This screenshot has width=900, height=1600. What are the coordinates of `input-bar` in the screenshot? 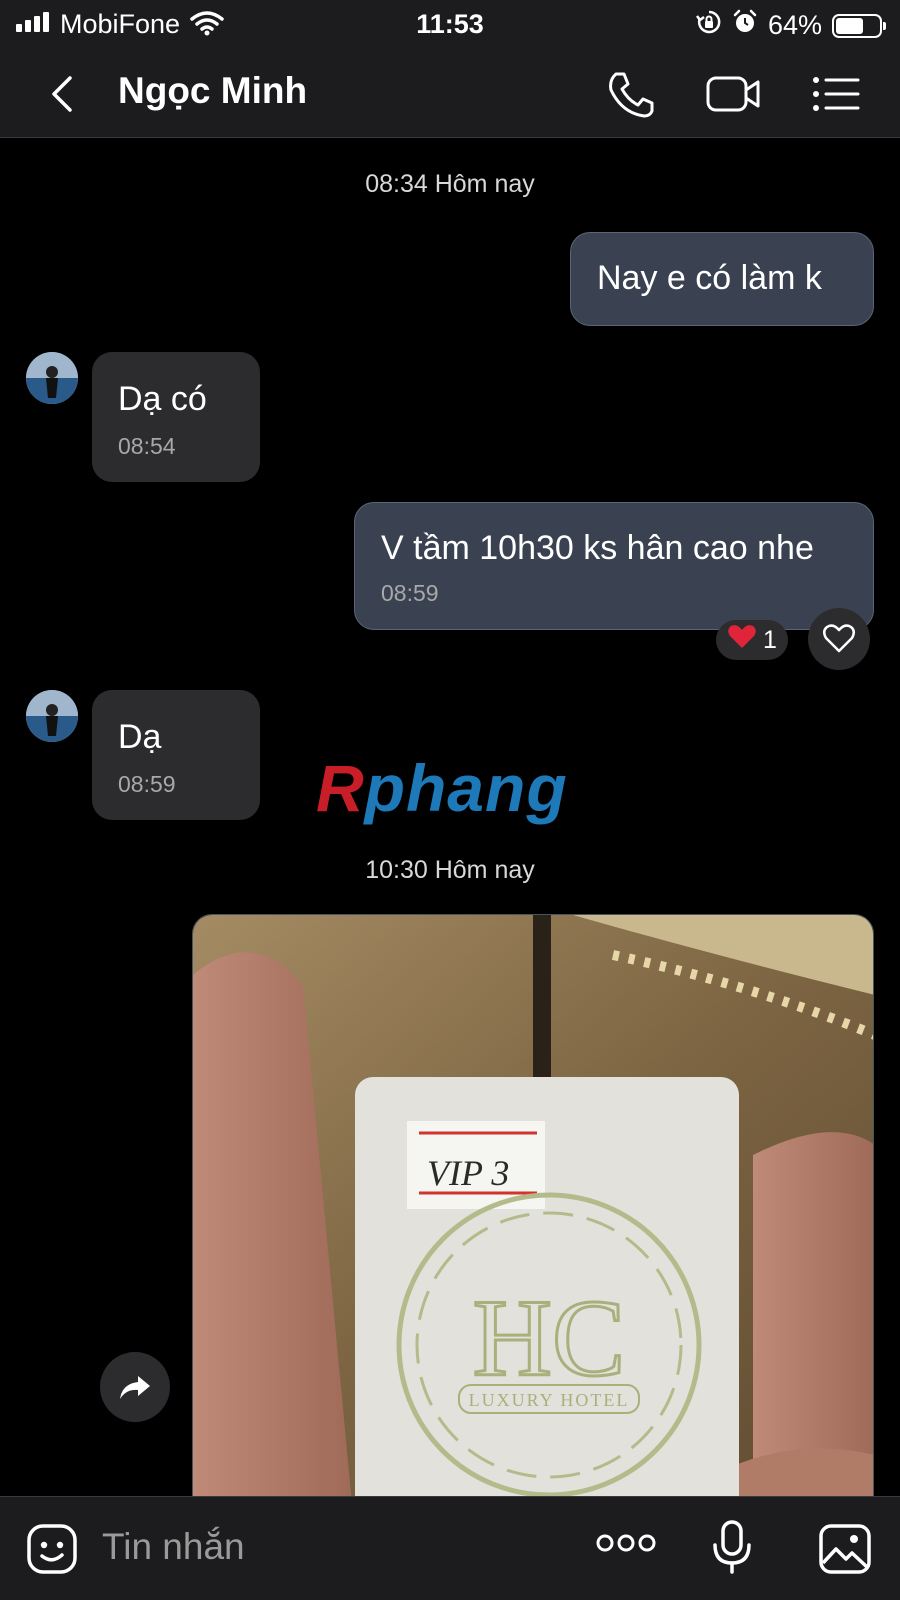 It's located at (450, 1548).